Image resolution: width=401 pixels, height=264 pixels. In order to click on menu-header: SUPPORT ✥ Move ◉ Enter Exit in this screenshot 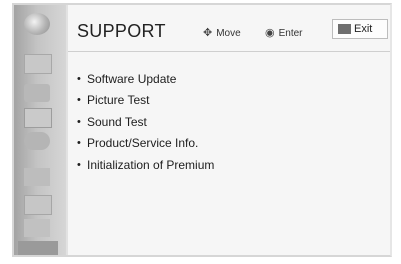, I will do `click(229, 28)`.